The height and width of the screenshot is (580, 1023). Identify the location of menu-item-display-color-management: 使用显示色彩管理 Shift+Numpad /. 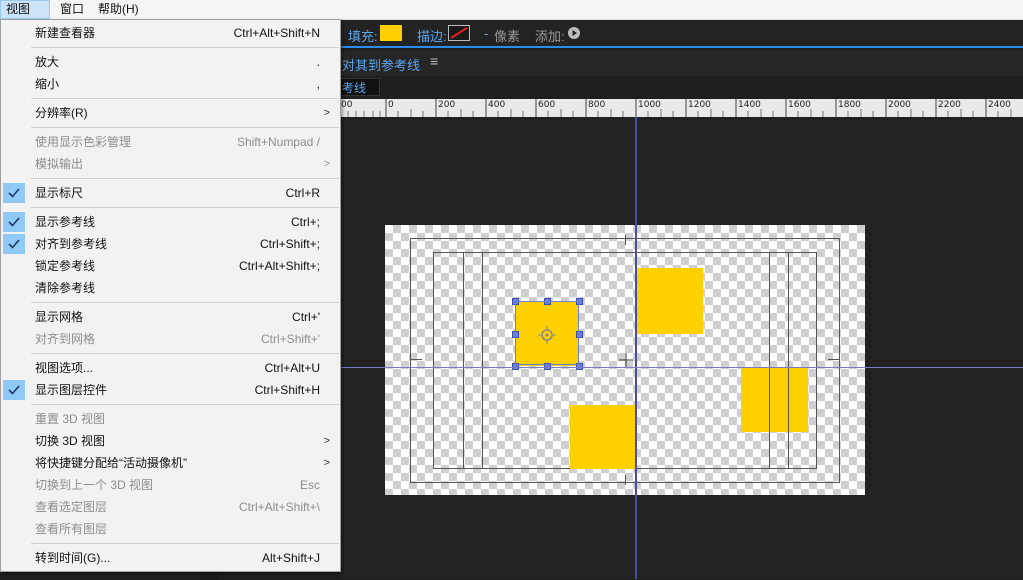
(177, 142).